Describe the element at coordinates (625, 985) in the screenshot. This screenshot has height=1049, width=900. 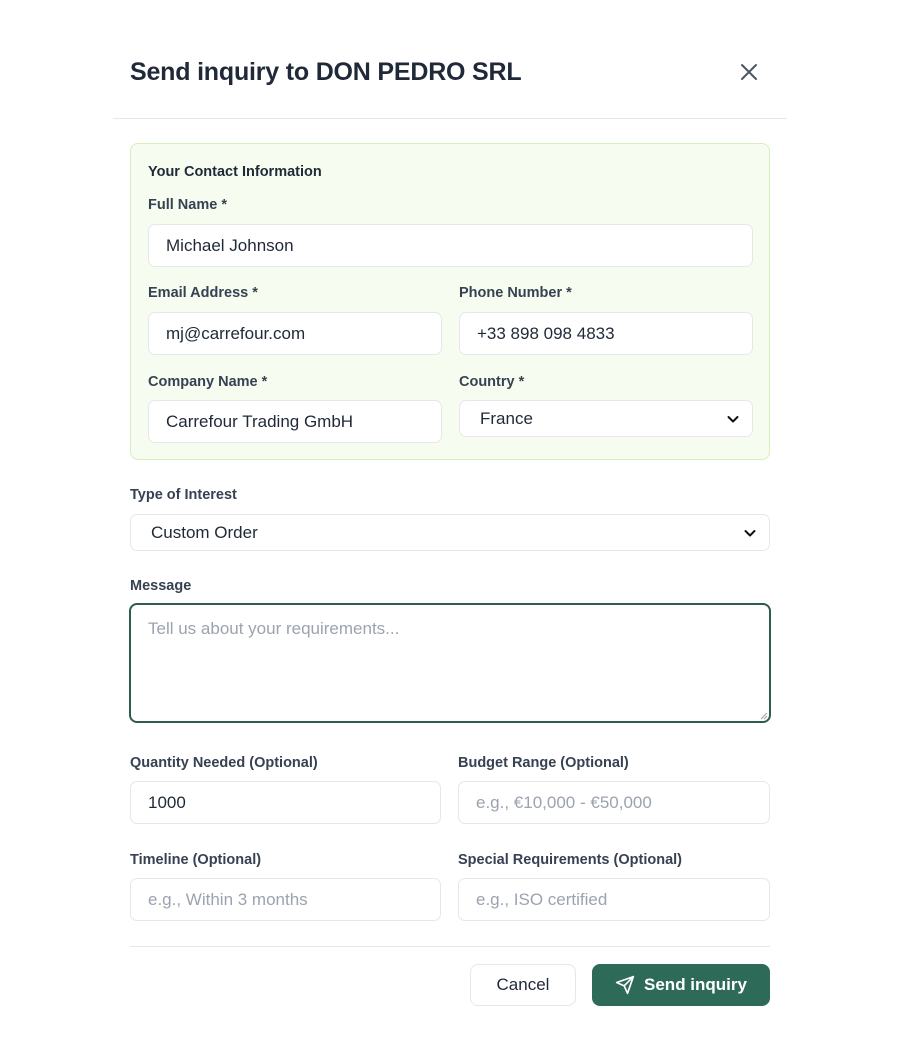
I see `send-icon` at that location.